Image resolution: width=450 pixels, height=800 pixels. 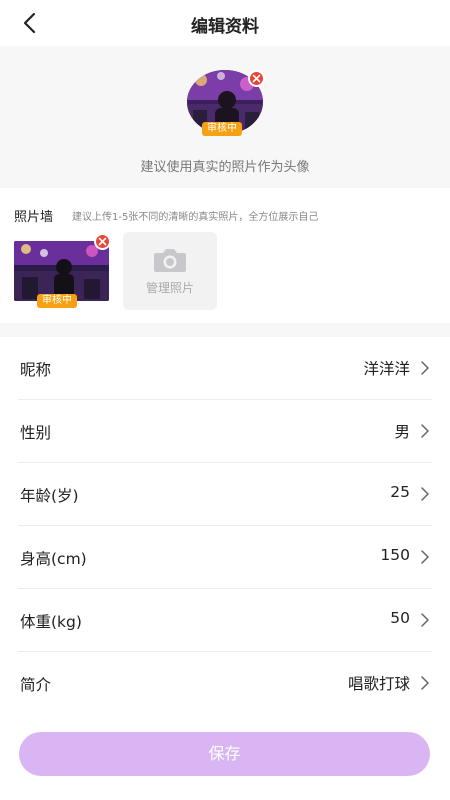 What do you see at coordinates (225, 620) in the screenshot?
I see `weight-row: 体重(kg) 50` at bounding box center [225, 620].